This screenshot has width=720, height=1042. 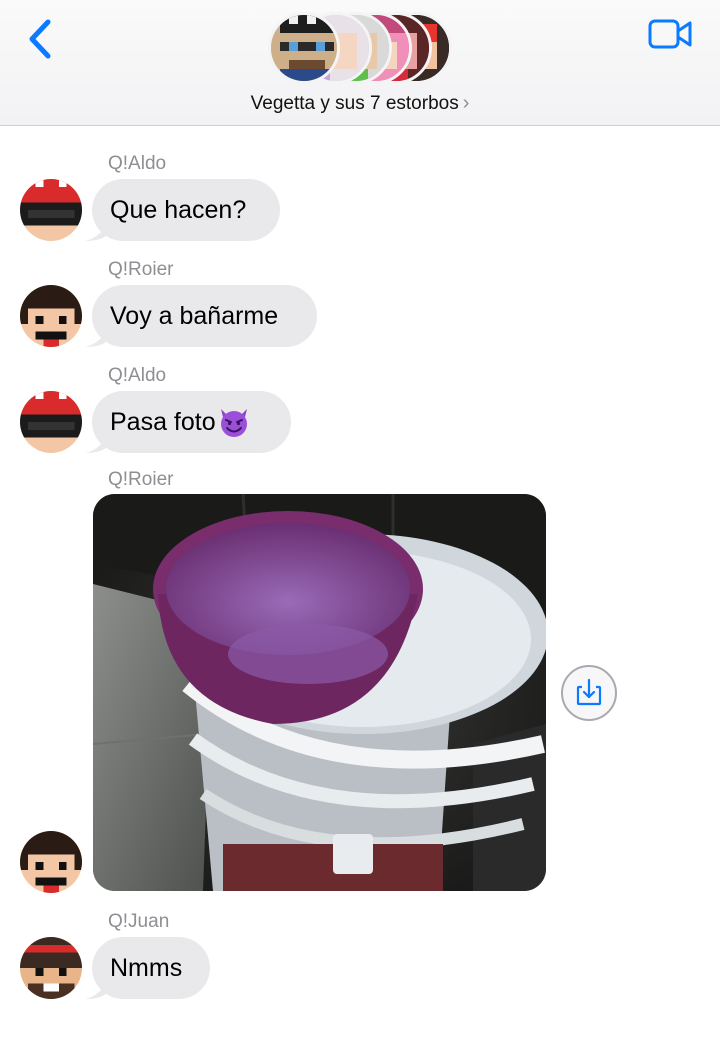 What do you see at coordinates (163, 421) in the screenshot?
I see `message-text: Pasa foto` at bounding box center [163, 421].